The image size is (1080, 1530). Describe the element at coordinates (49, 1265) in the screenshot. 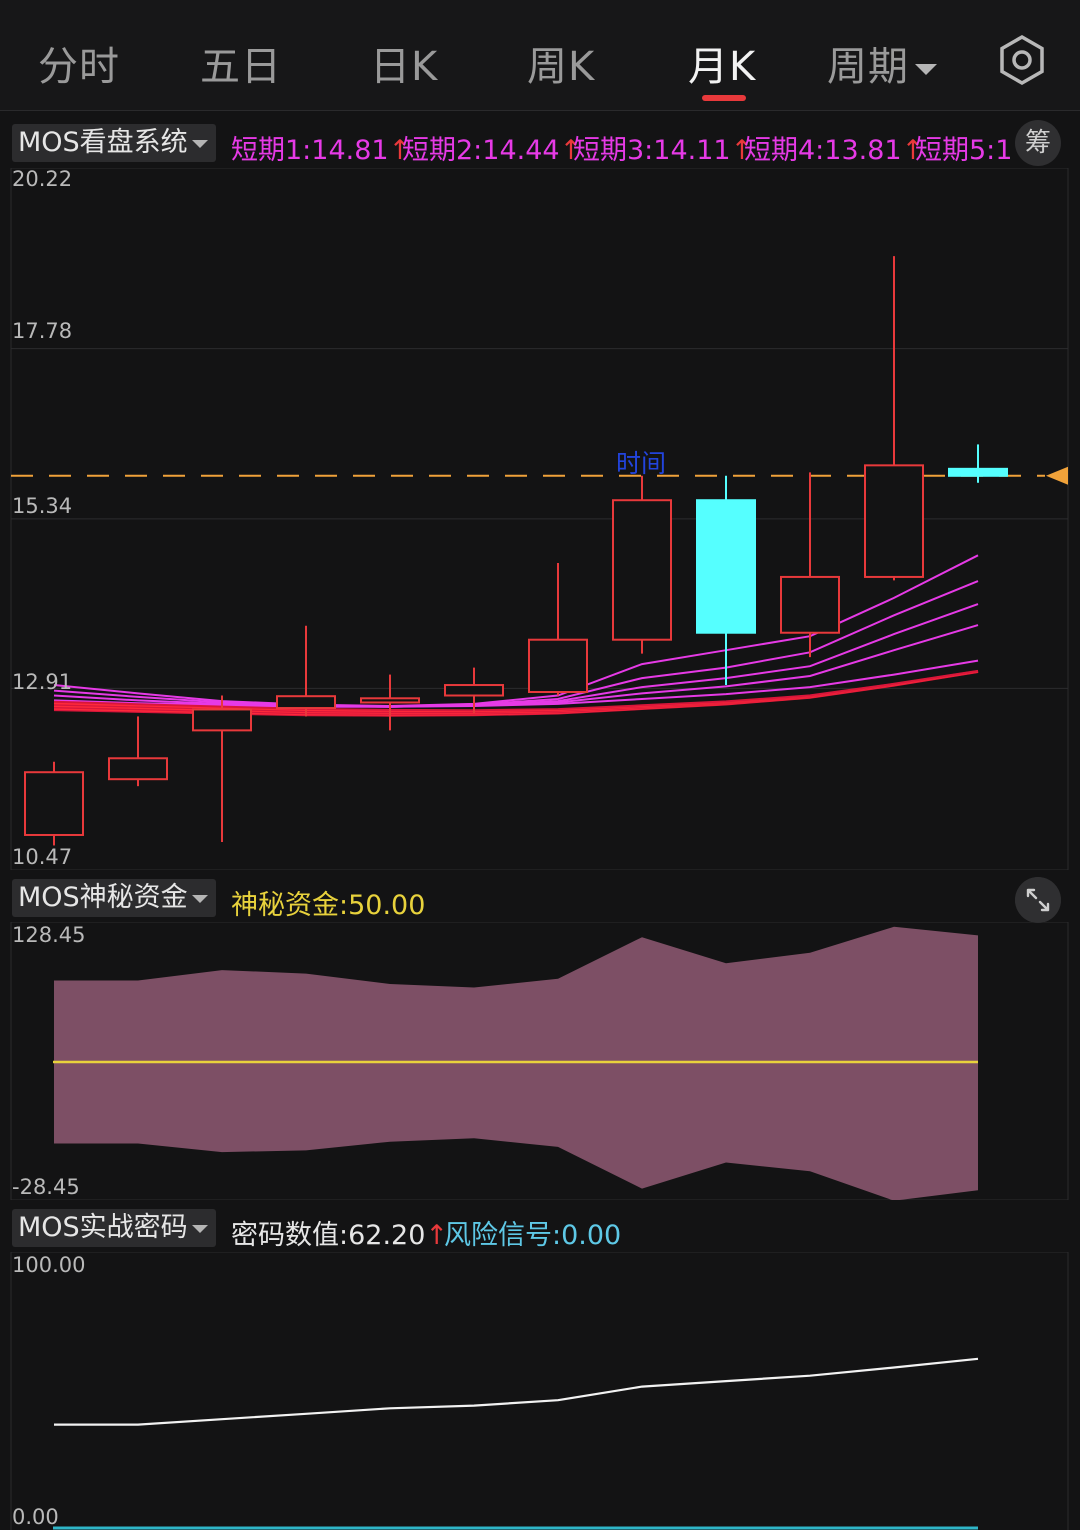

I see `code-y-max: 100.00` at that location.